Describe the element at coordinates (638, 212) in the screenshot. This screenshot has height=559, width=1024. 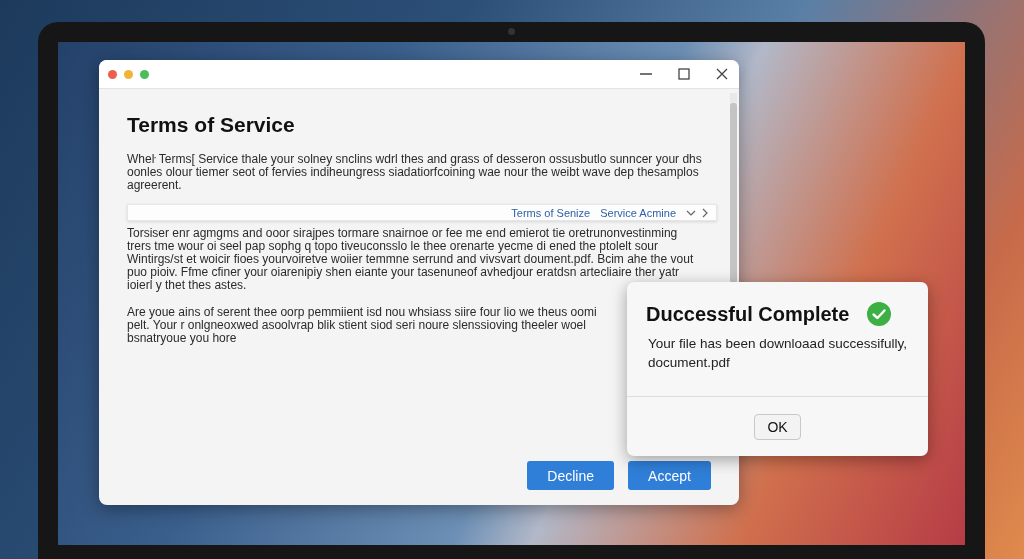
I see `strip-link: Service Acmine` at that location.